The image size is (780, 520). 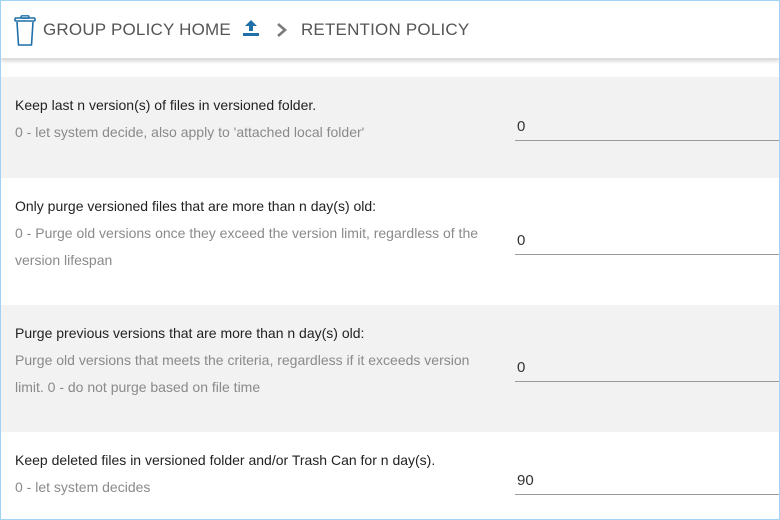 I want to click on purge-min-age-input, so click(x=647, y=241).